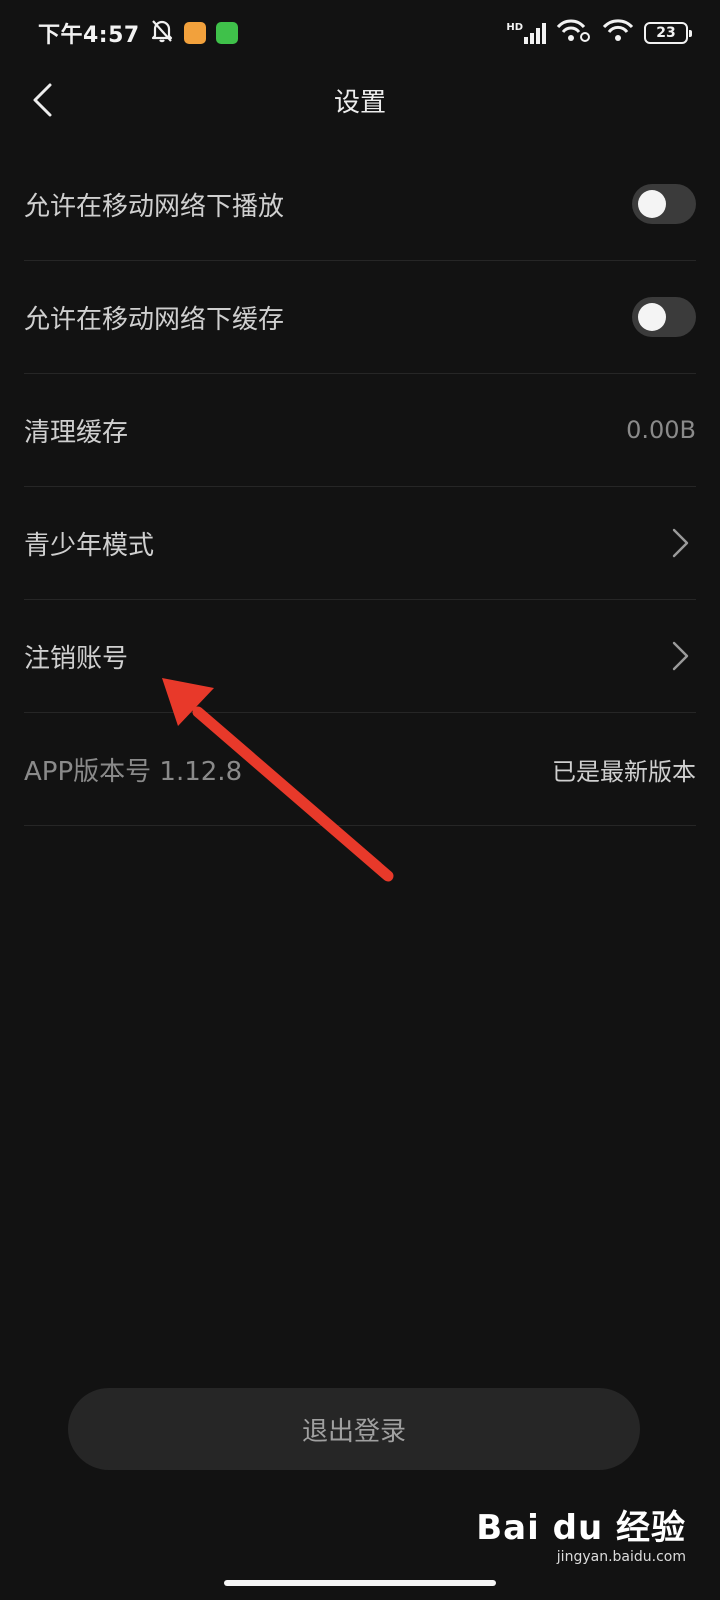 Image resolution: width=720 pixels, height=1600 pixels. What do you see at coordinates (360, 33) in the screenshot?
I see `status-bar: 下午4:57 HD 23` at bounding box center [360, 33].